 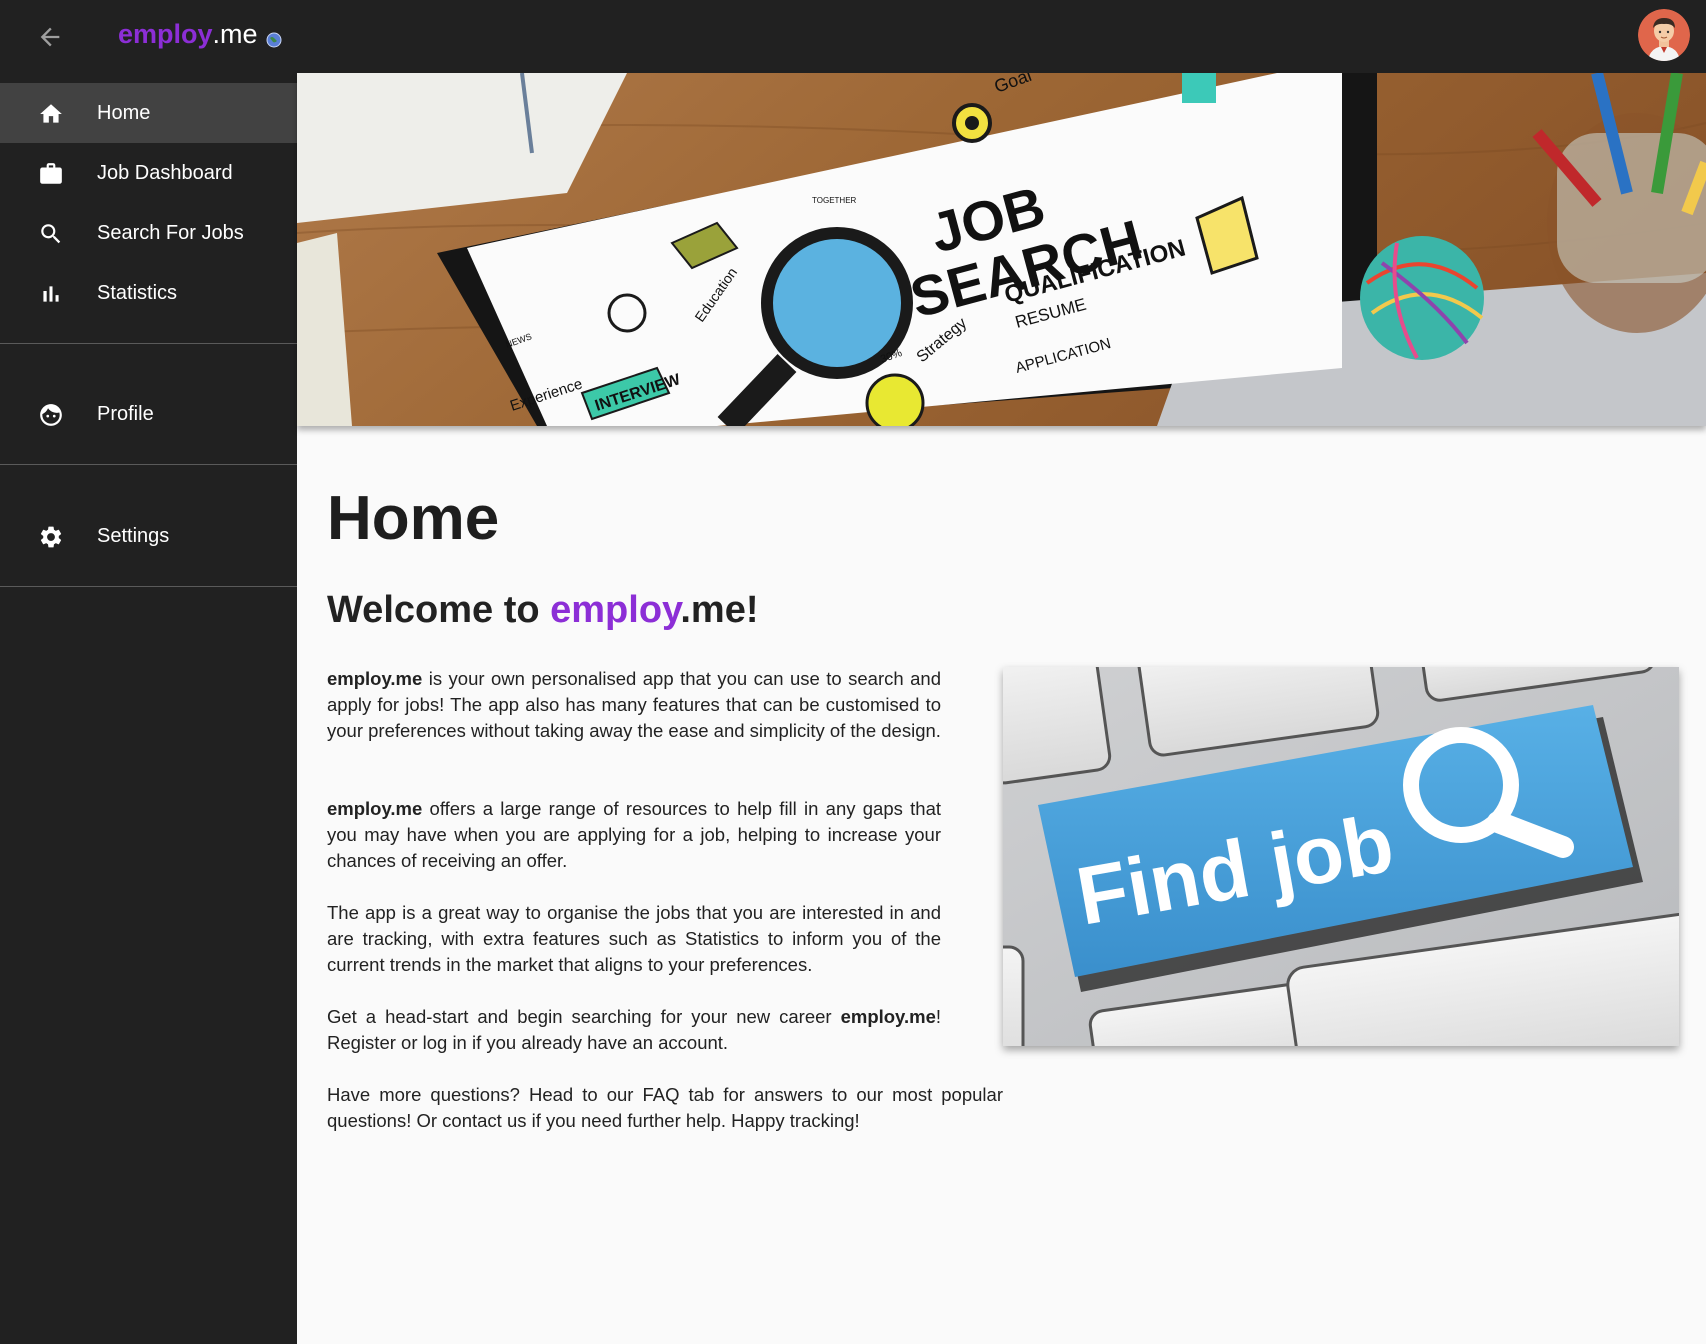 What do you see at coordinates (51, 294) in the screenshot?
I see `bar-chart-icon` at bounding box center [51, 294].